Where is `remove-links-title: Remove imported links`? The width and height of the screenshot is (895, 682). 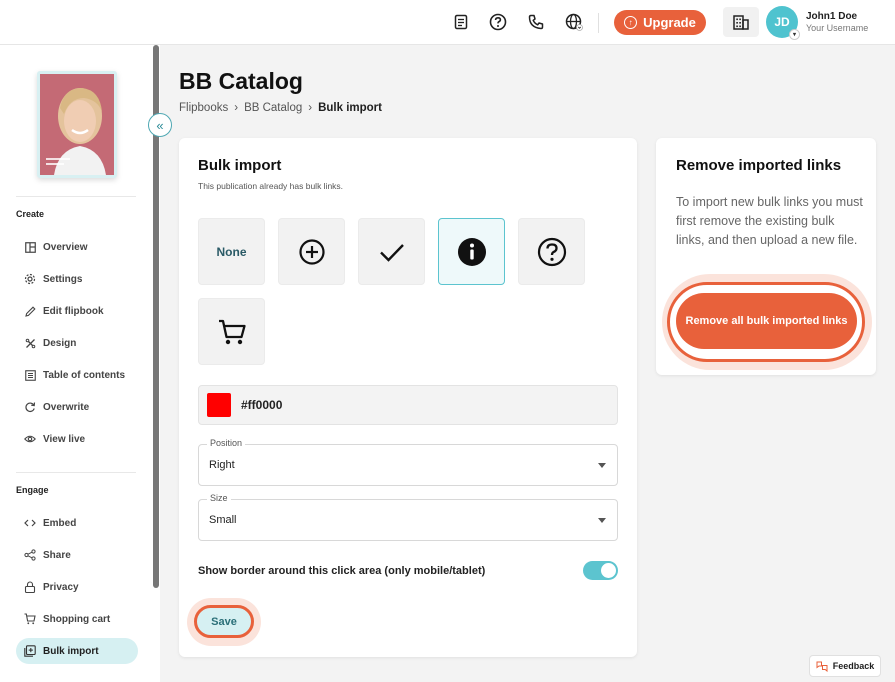 remove-links-title: Remove imported links is located at coordinates (759, 165).